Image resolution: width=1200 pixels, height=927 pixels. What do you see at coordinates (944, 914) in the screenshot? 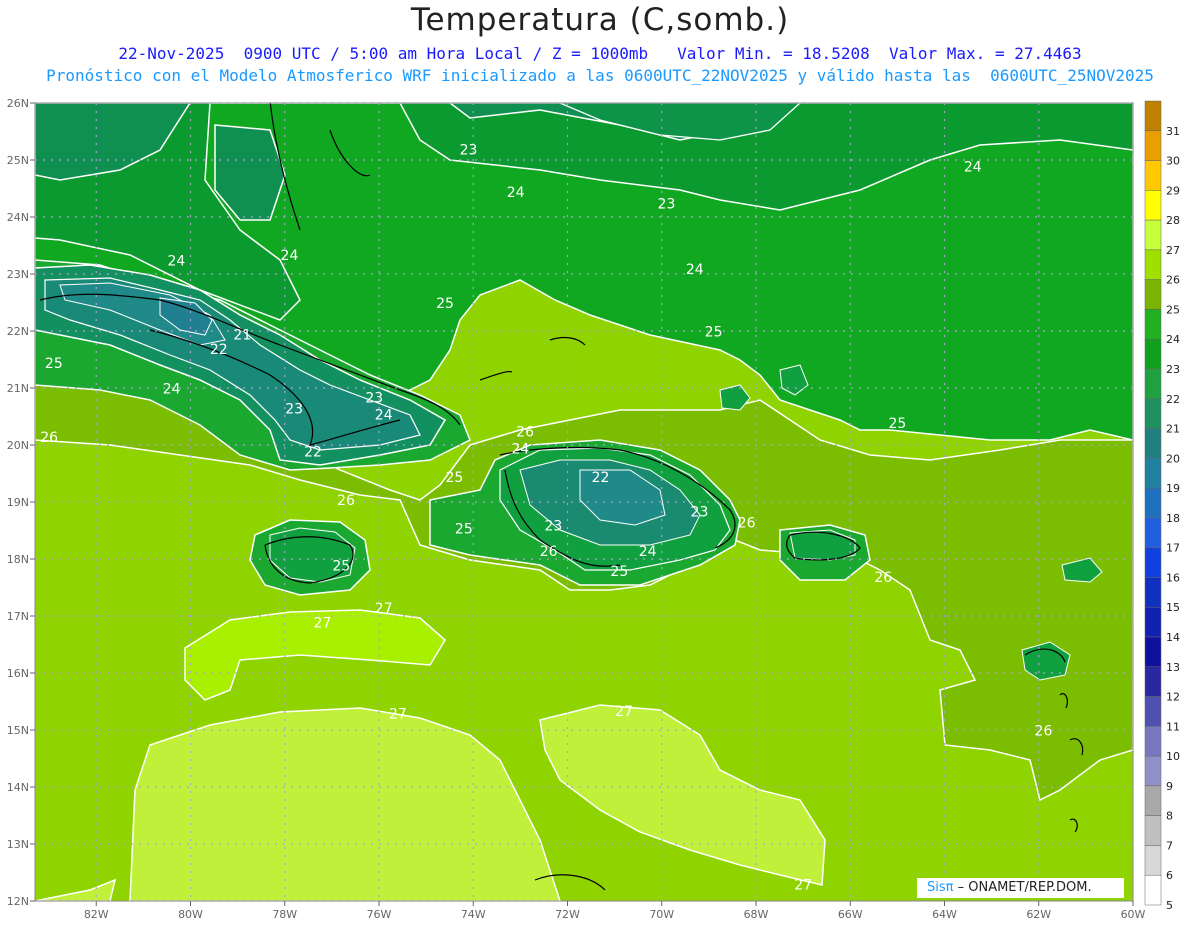
I see `lon-tick-label: 64W` at bounding box center [944, 914].